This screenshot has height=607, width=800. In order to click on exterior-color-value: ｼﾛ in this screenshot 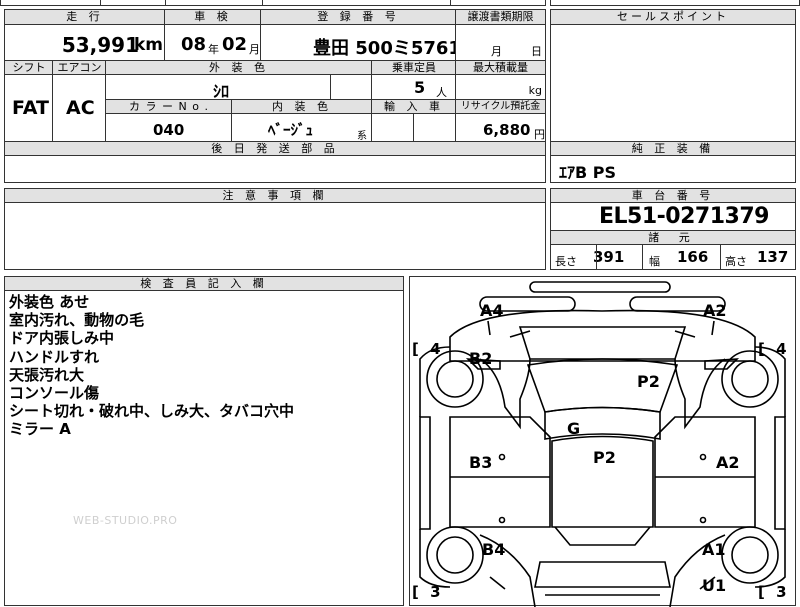, I will do `click(221, 91)`.